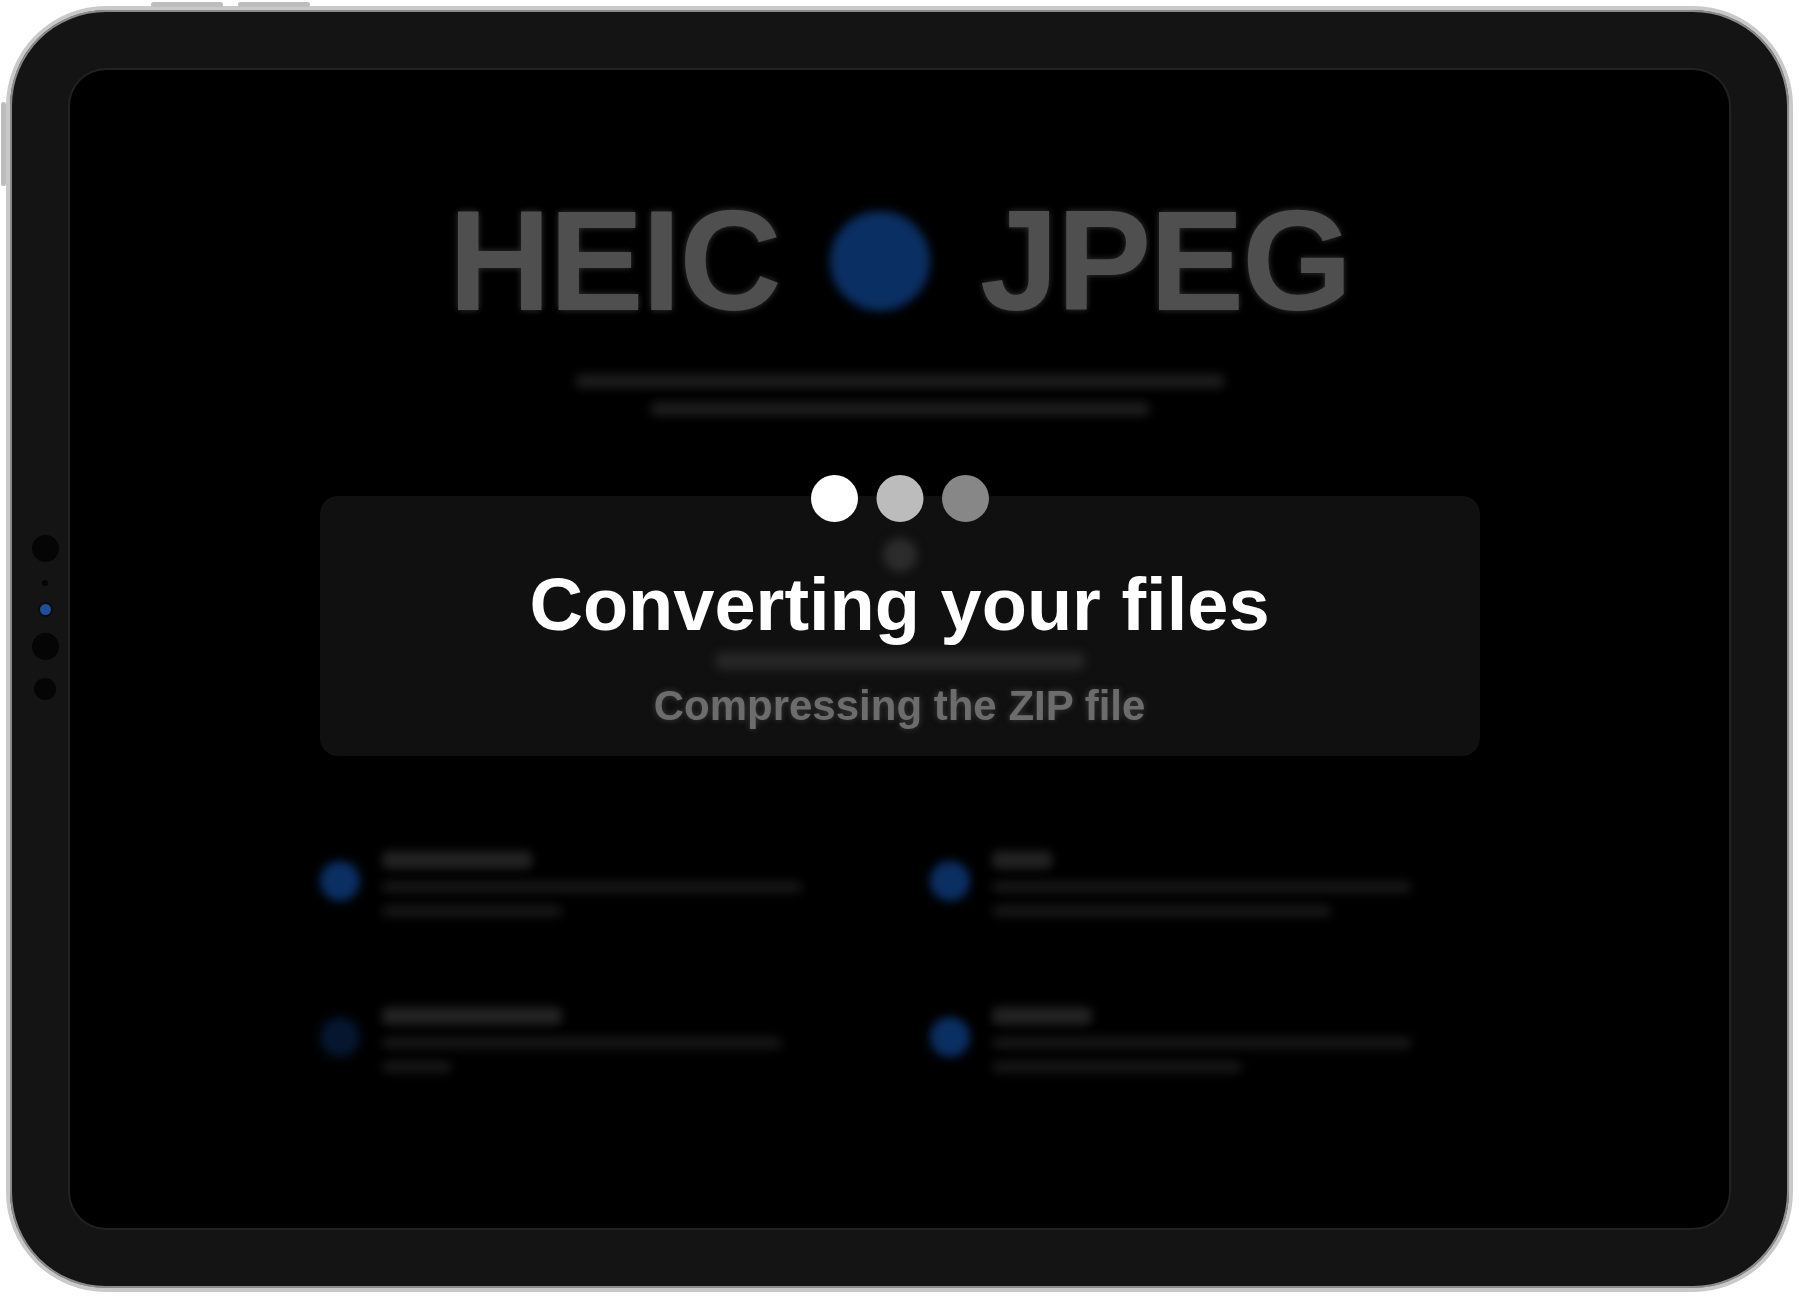 This screenshot has width=1799, height=1298. I want to click on blurred-line, so click(1021, 860).